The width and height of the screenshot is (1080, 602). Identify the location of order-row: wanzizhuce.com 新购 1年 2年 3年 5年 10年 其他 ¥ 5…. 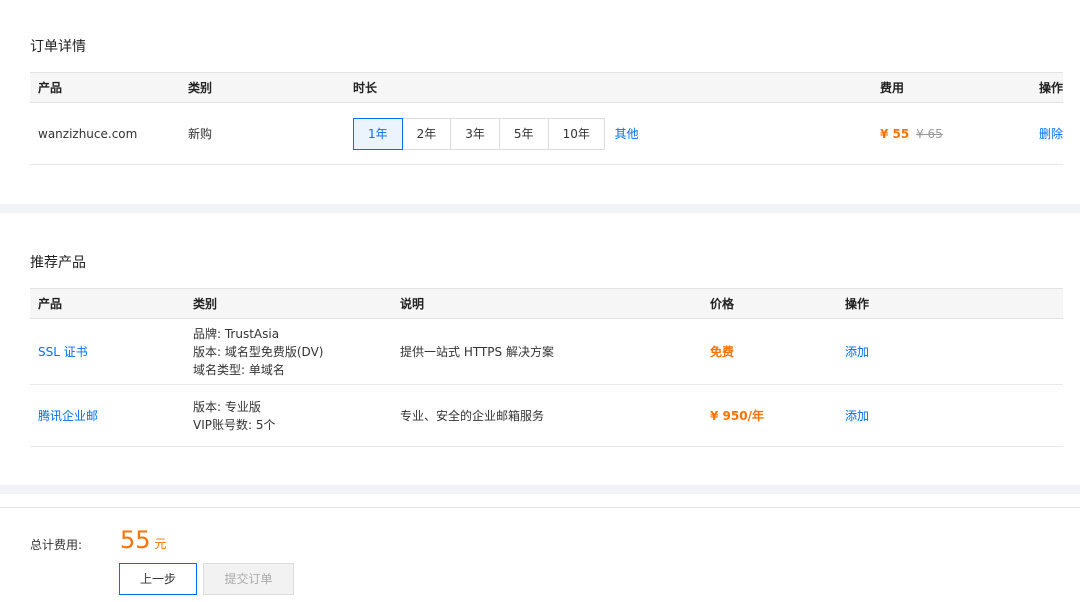
(546, 133).